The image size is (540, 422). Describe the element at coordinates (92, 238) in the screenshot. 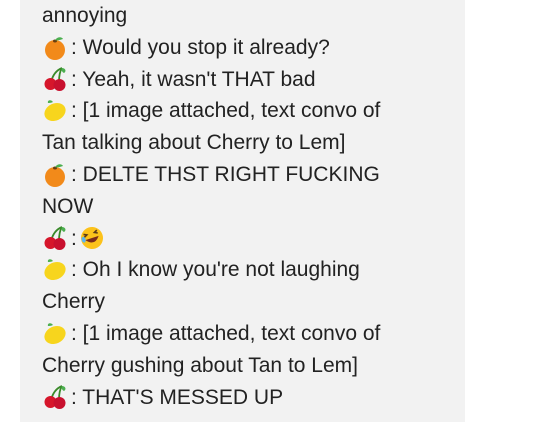

I see `laughing-face-icon` at that location.